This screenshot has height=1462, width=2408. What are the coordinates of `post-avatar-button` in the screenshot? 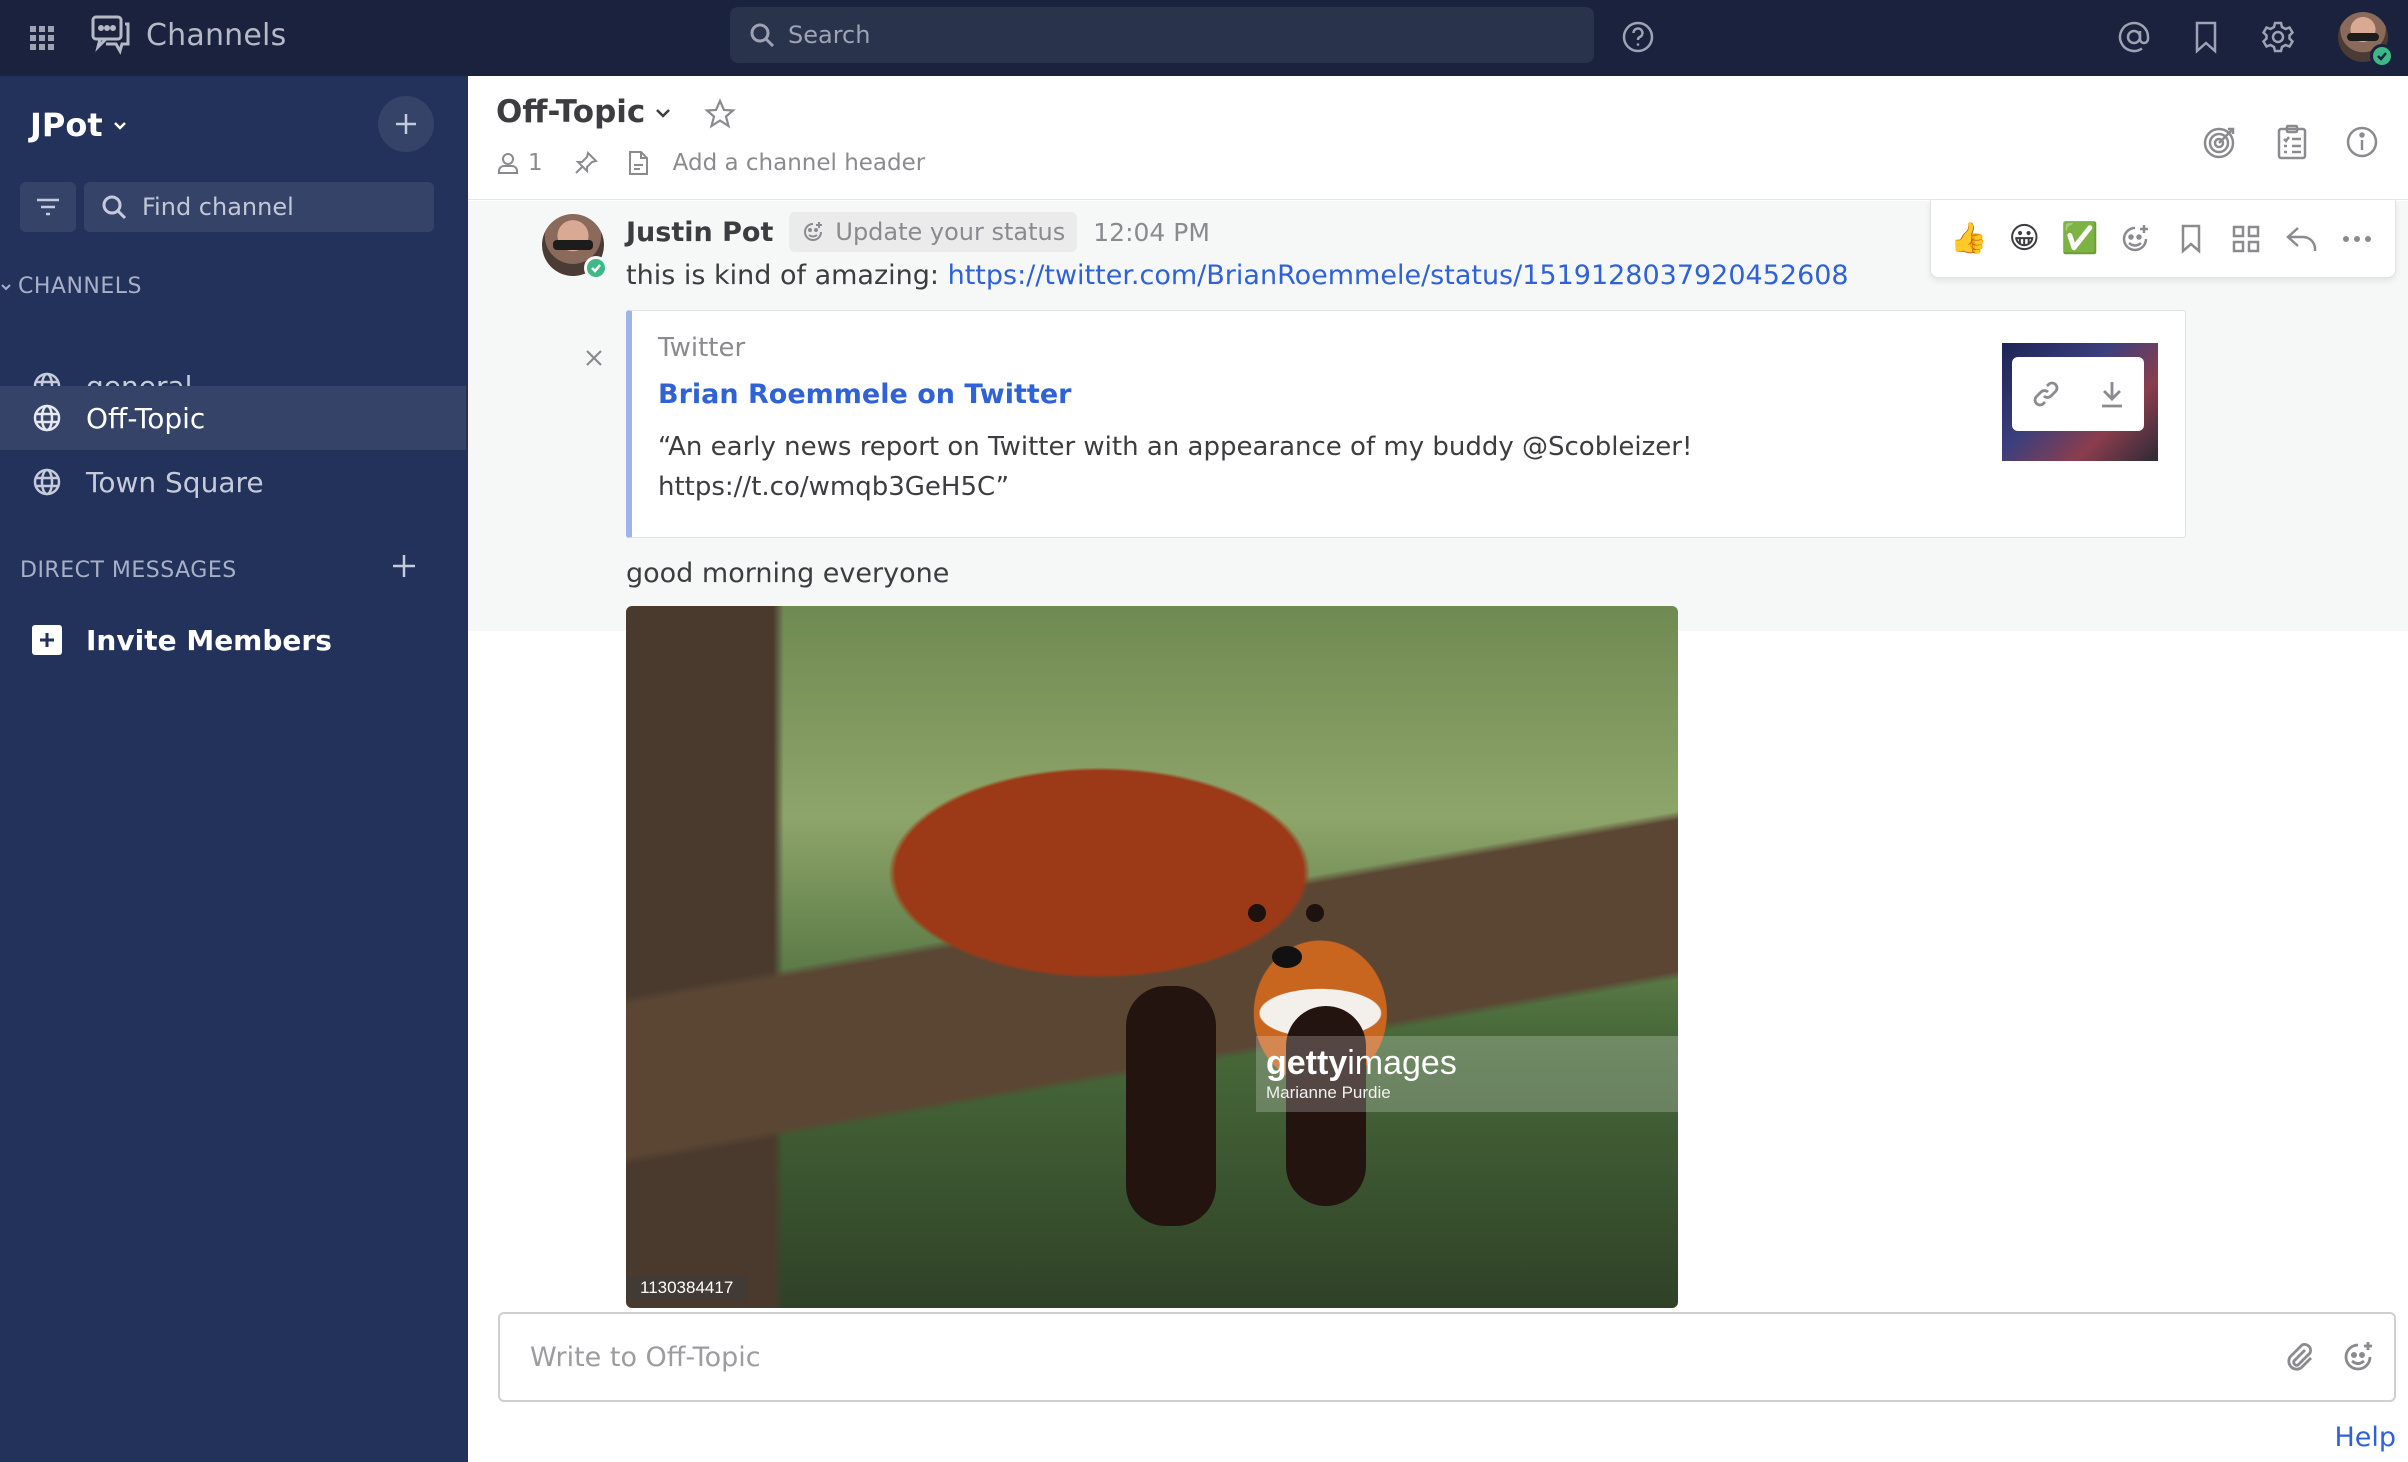 It's located at (575, 247).